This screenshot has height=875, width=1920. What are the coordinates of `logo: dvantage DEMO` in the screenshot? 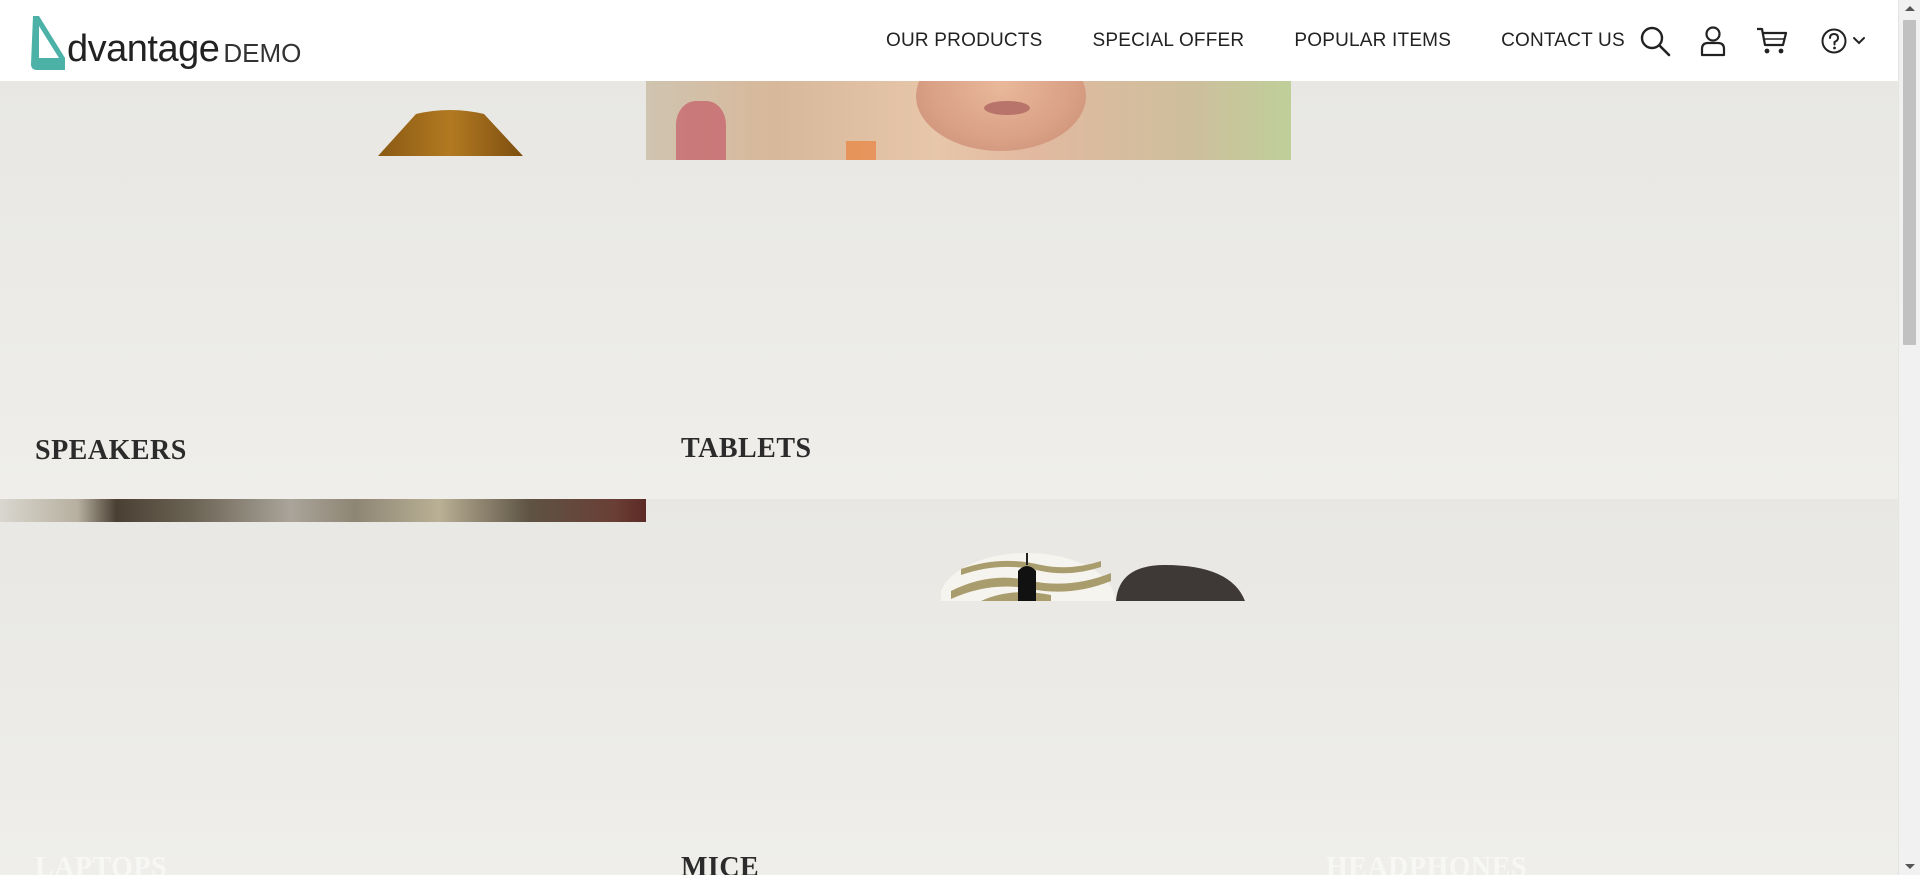 It's located at (165, 42).